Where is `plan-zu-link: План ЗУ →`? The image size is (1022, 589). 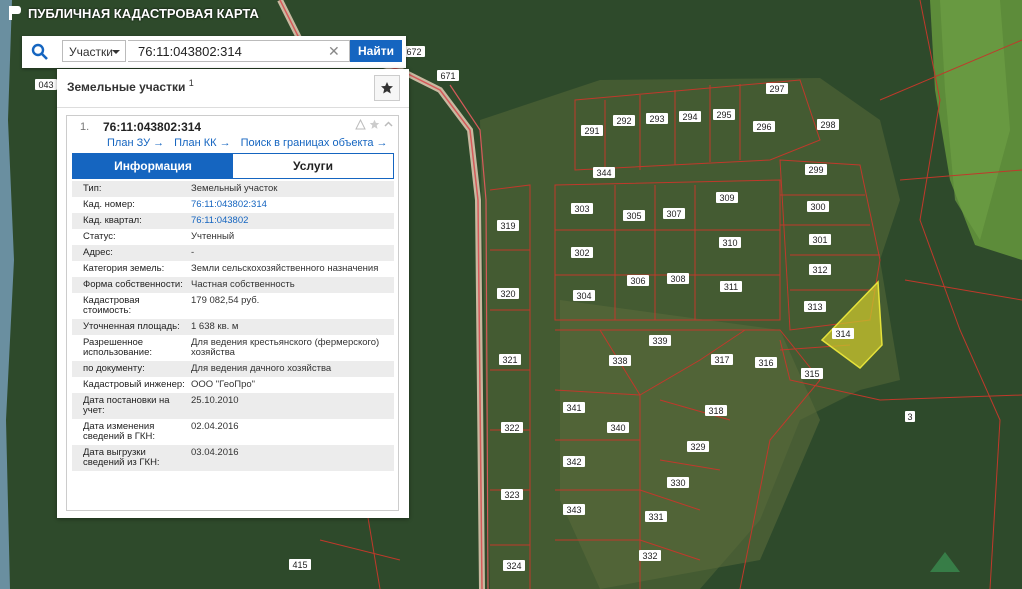 plan-zu-link: План ЗУ → is located at coordinates (135, 143).